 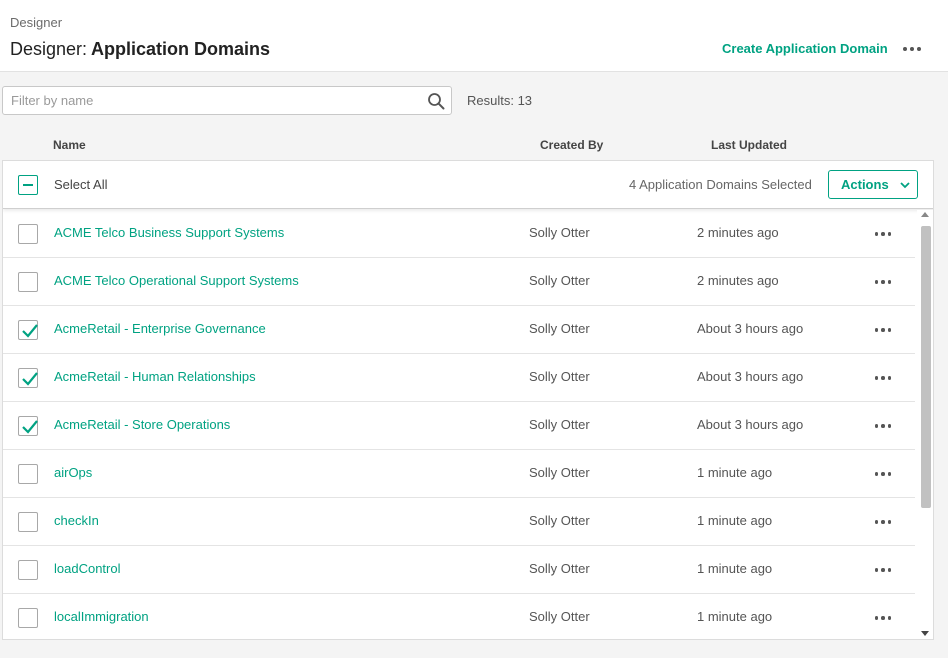 I want to click on table-row: localImmigration Solly Otter 1 minute ago, so click(x=459, y=616).